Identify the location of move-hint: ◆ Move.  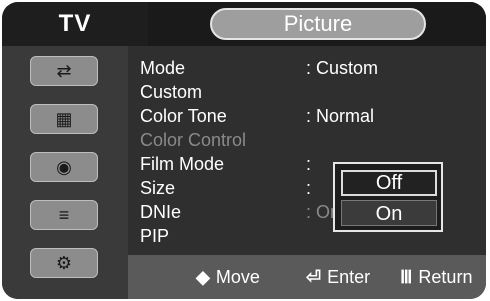
(228, 277).